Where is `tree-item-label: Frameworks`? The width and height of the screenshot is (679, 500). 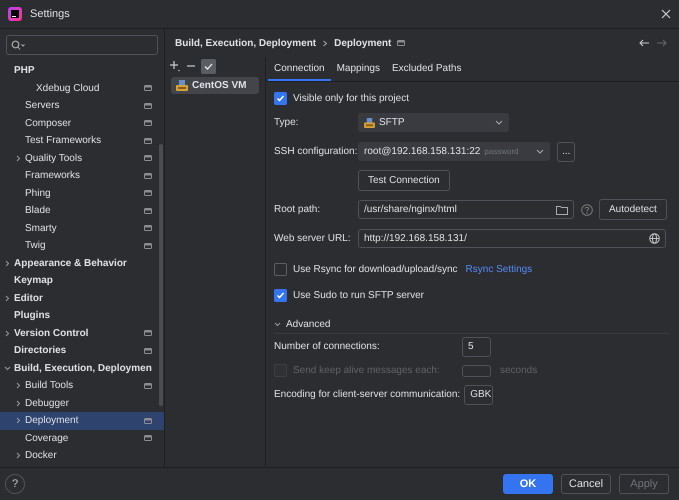
tree-item-label: Frameworks is located at coordinates (53, 176).